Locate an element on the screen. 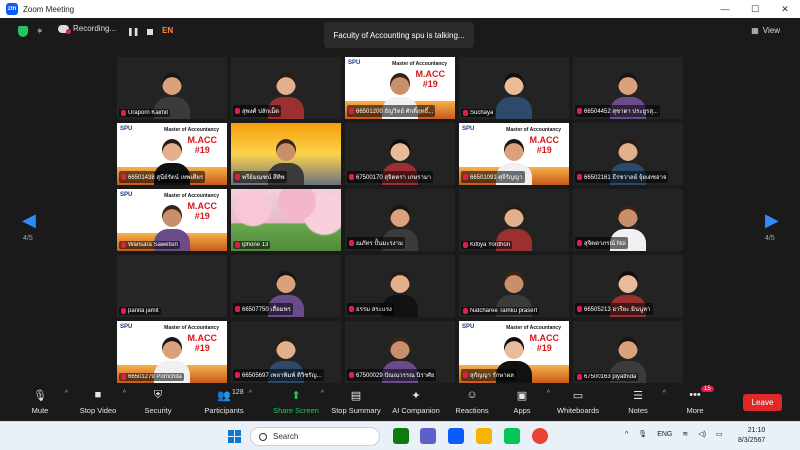 Image resolution: width=800 pixels, height=450 pixels. stop-summary-button: ▤ Stop Summary is located at coordinates (356, 402).